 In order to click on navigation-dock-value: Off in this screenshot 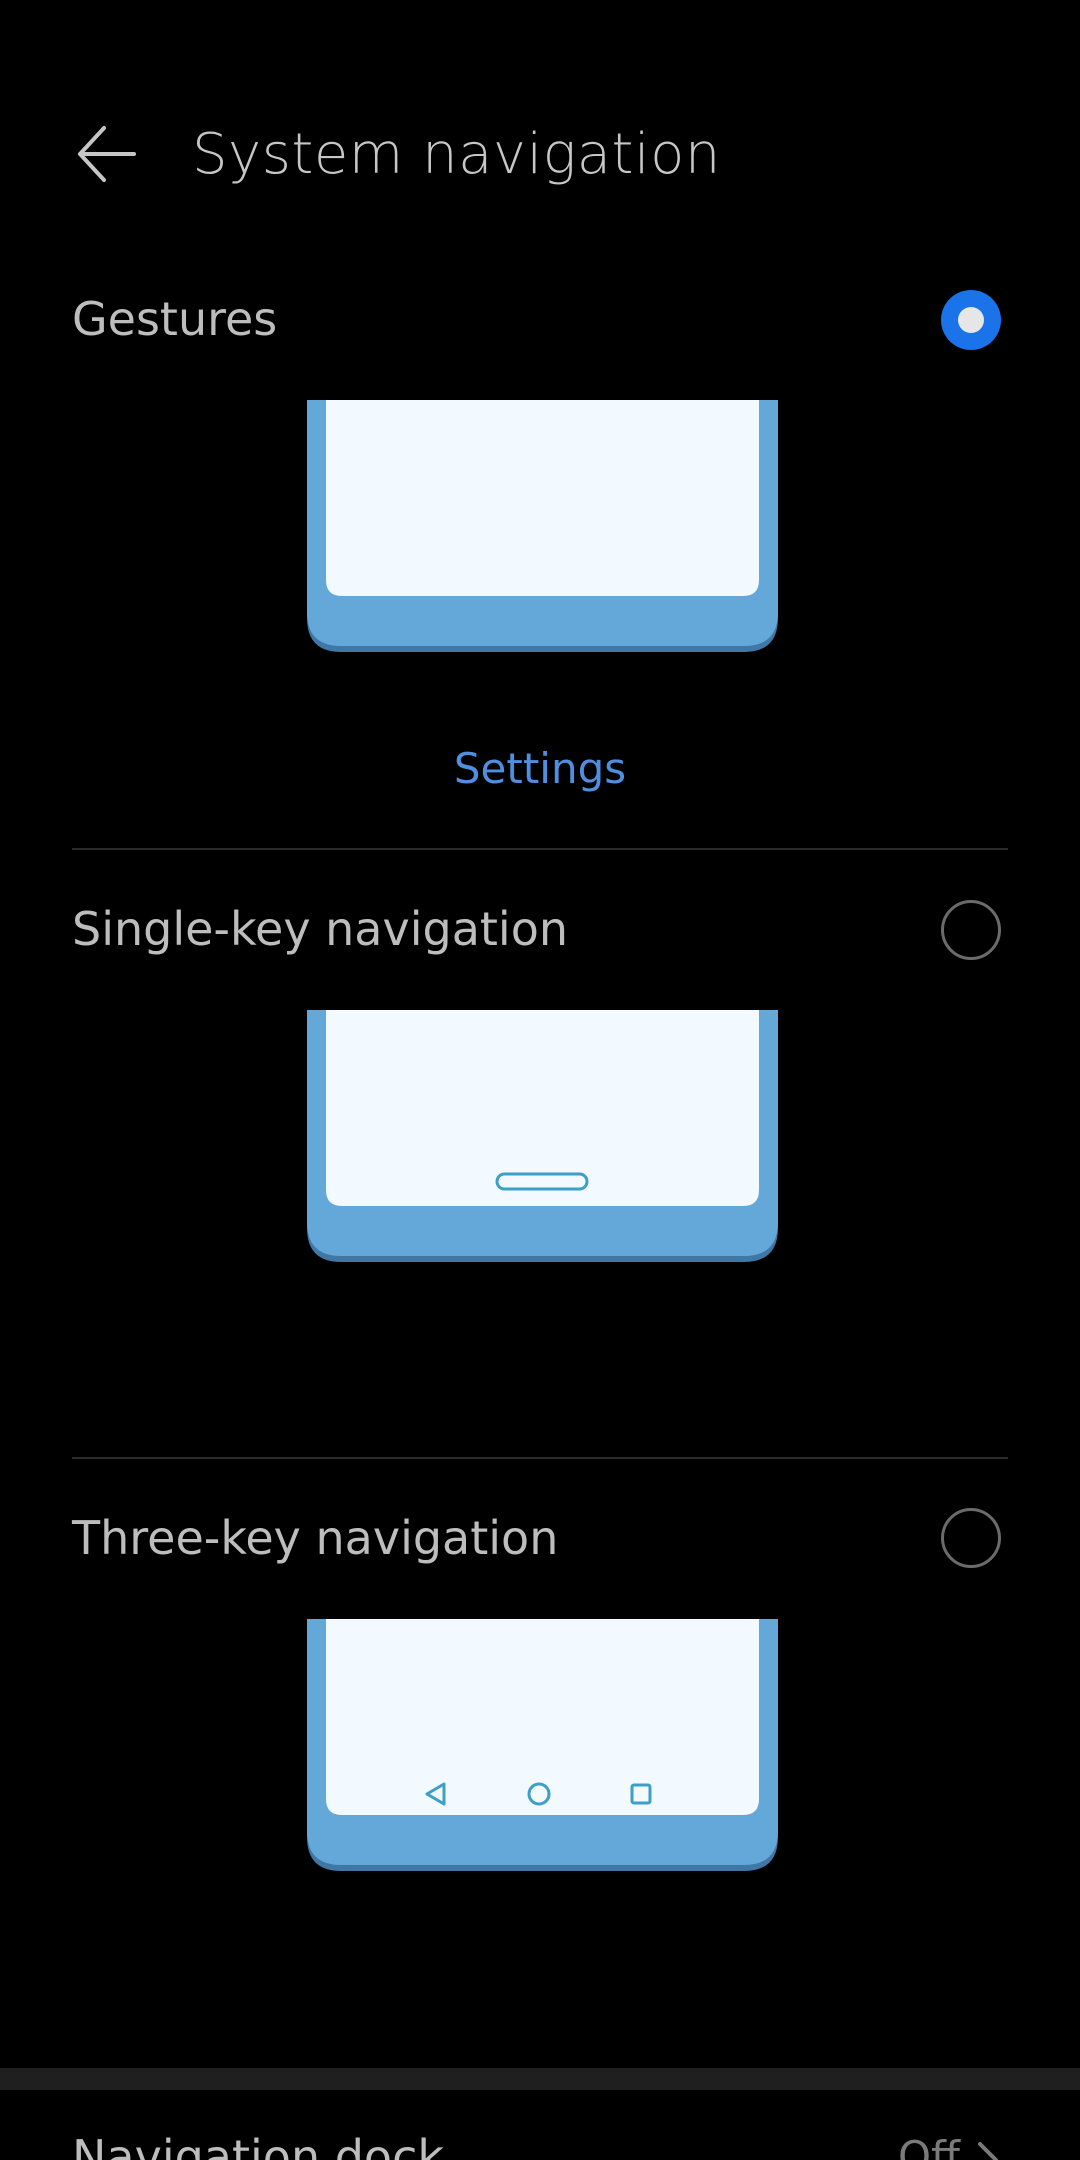, I will do `click(929, 2146)`.